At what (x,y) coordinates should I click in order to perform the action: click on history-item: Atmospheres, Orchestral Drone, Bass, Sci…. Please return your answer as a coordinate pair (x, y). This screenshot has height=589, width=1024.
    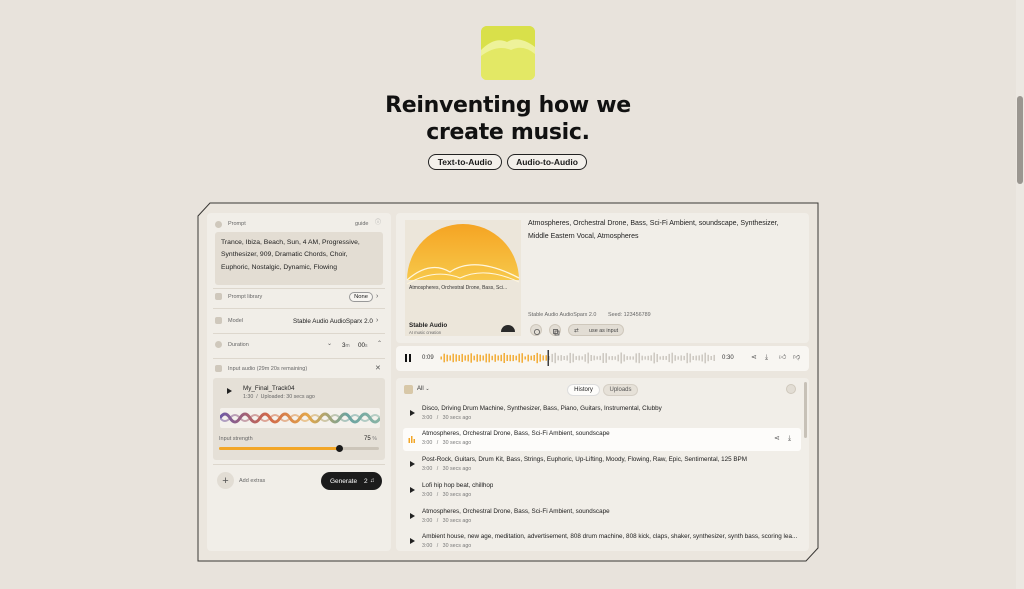
    Looking at the image, I should click on (602, 517).